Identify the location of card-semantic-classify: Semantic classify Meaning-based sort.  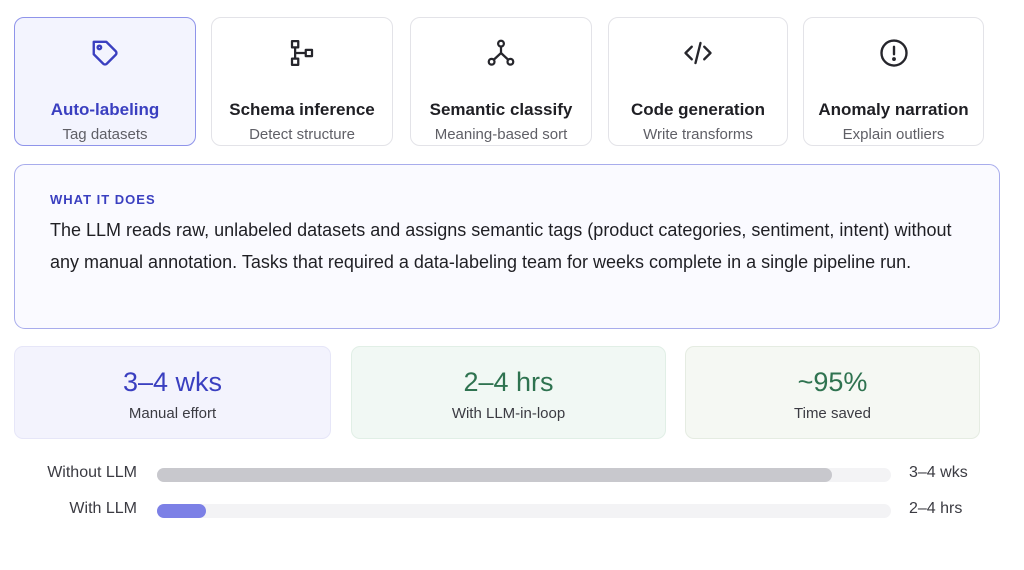
(501, 81).